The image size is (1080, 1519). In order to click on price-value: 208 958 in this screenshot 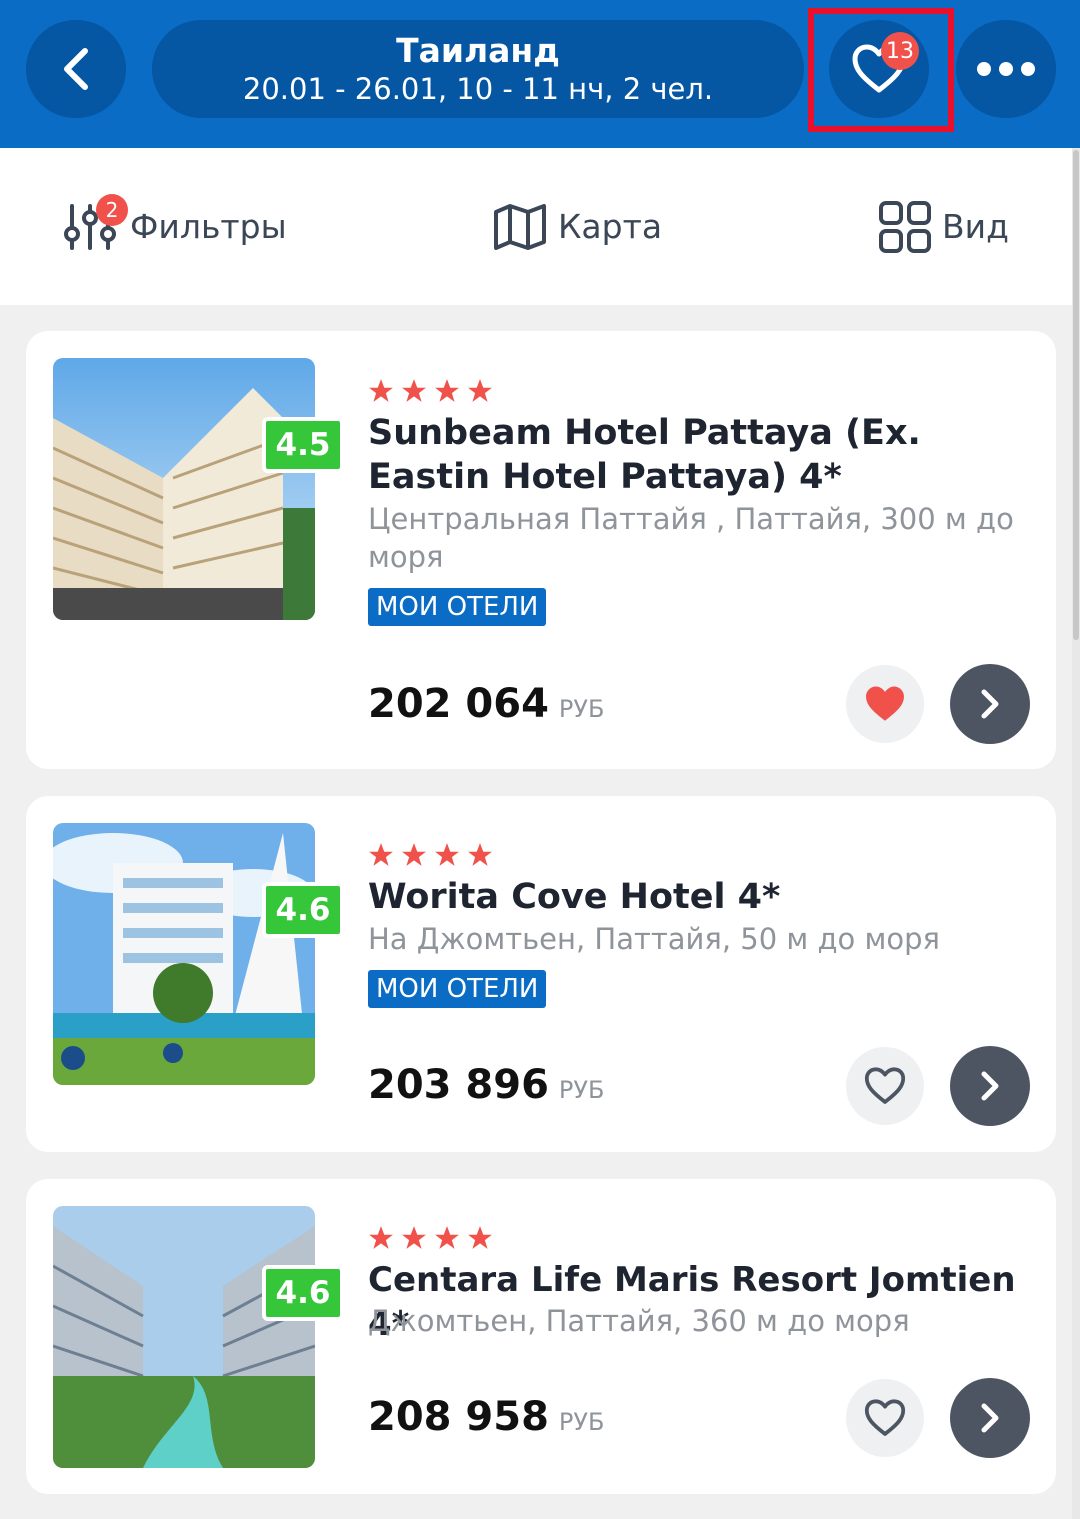, I will do `click(458, 1417)`.